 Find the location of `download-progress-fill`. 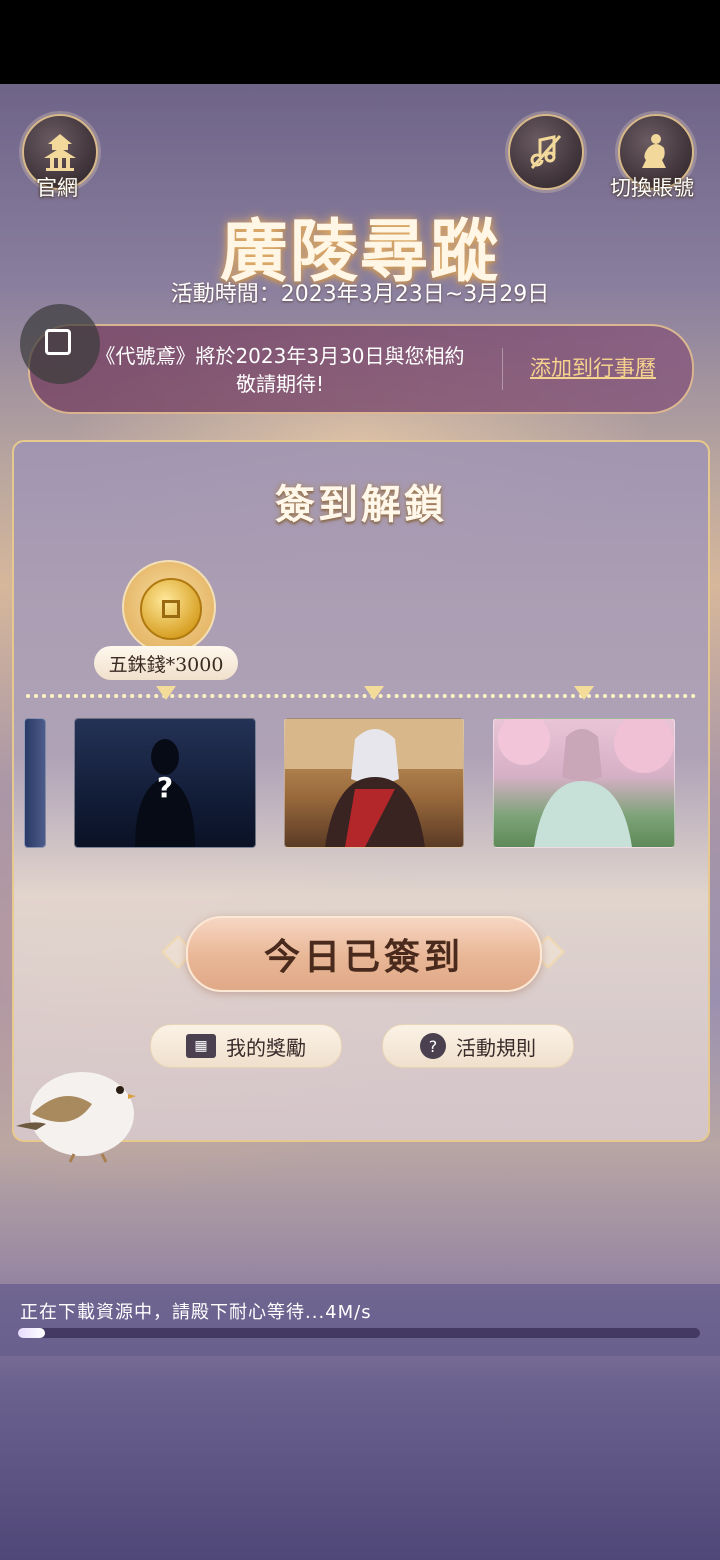

download-progress-fill is located at coordinates (31, 1333).